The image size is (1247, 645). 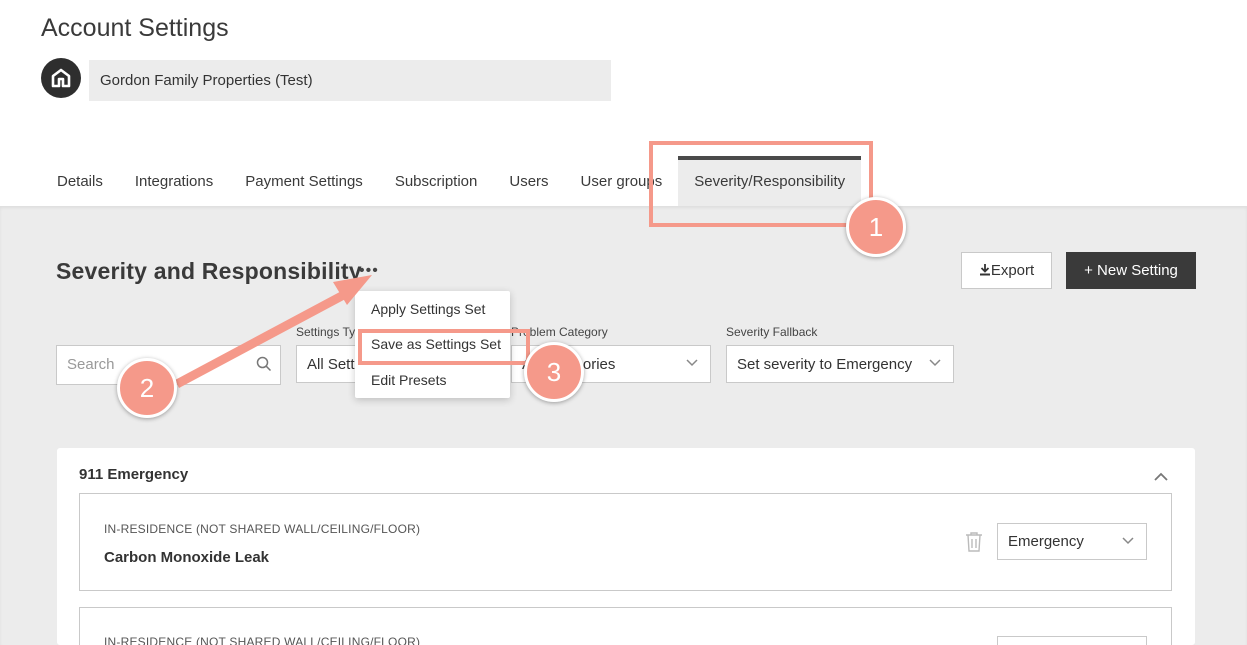 What do you see at coordinates (1012, 270) in the screenshot?
I see `export-label: Export` at bounding box center [1012, 270].